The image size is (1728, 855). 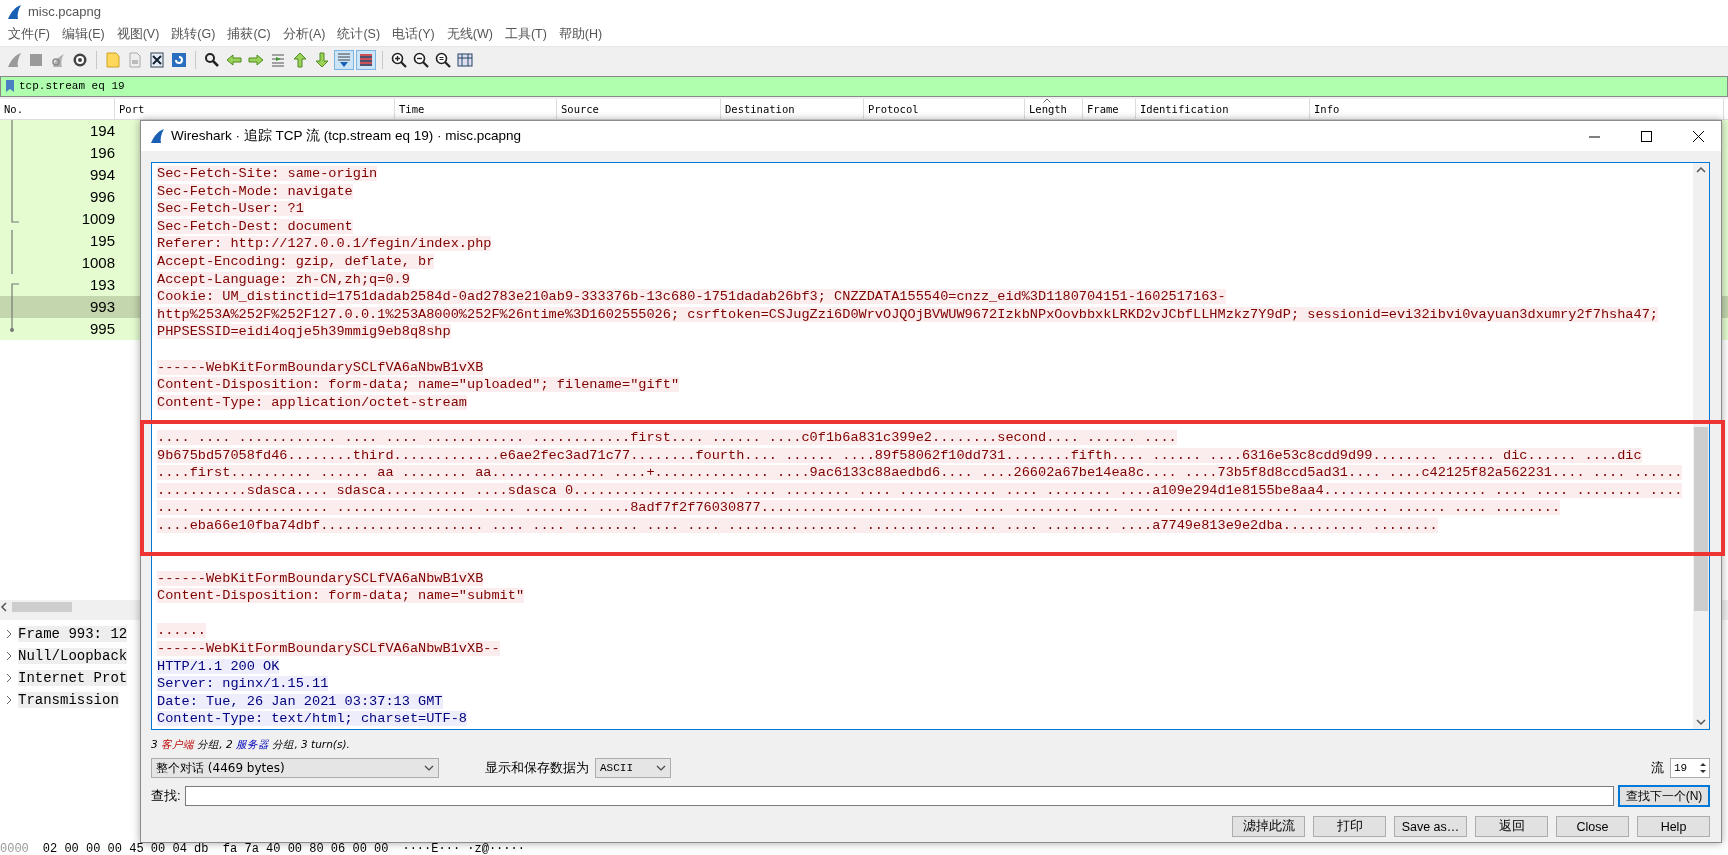 I want to click on server-text: HTTP/1.1 200 OK, so click(x=218, y=666).